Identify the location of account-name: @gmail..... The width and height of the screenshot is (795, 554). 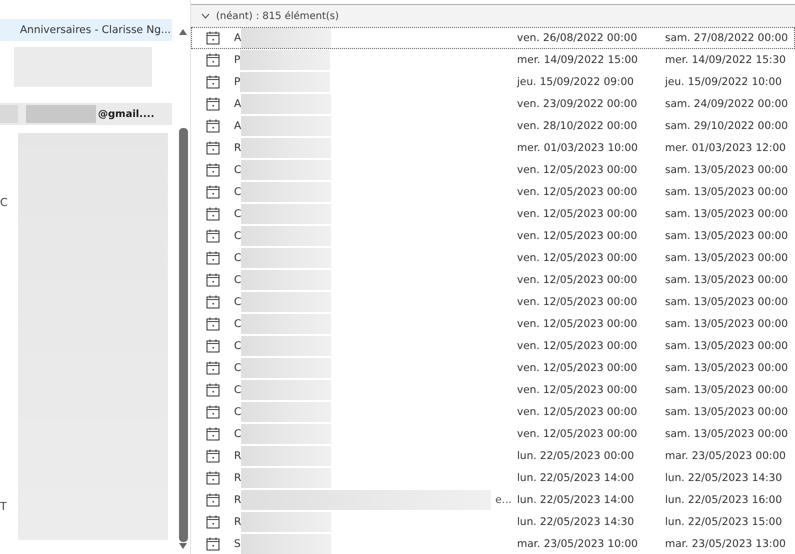
(126, 114).